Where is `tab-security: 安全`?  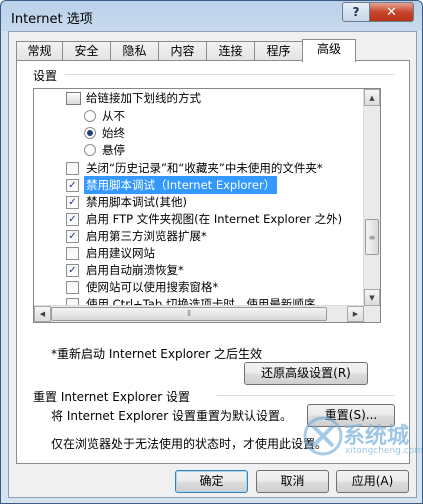
tab-security: 安全 is located at coordinates (86, 51).